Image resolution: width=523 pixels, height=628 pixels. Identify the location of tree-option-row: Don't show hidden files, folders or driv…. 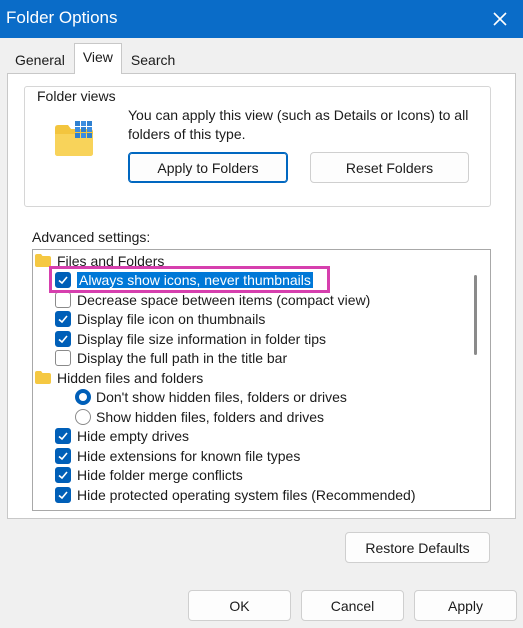
(211, 398).